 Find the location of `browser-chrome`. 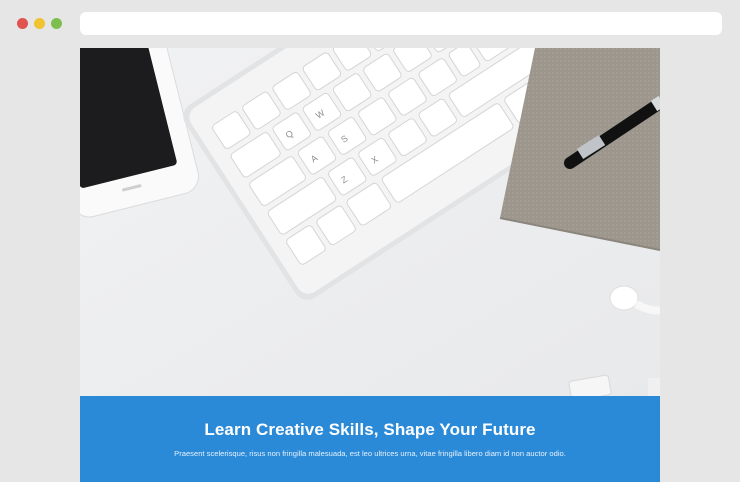

browser-chrome is located at coordinates (370, 24).